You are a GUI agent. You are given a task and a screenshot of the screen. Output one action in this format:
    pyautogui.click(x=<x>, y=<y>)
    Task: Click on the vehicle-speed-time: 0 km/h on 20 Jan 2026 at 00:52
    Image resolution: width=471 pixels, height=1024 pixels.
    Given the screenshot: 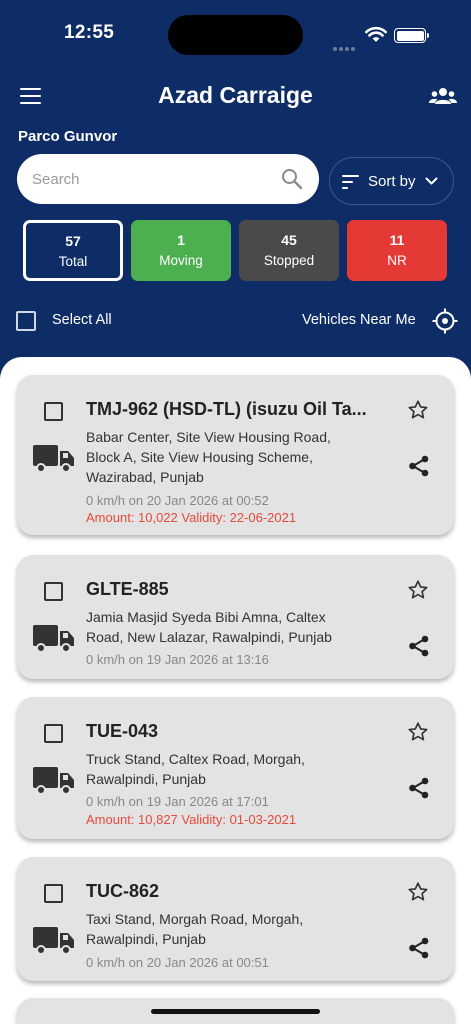 What is the action you would take?
    pyautogui.click(x=177, y=500)
    